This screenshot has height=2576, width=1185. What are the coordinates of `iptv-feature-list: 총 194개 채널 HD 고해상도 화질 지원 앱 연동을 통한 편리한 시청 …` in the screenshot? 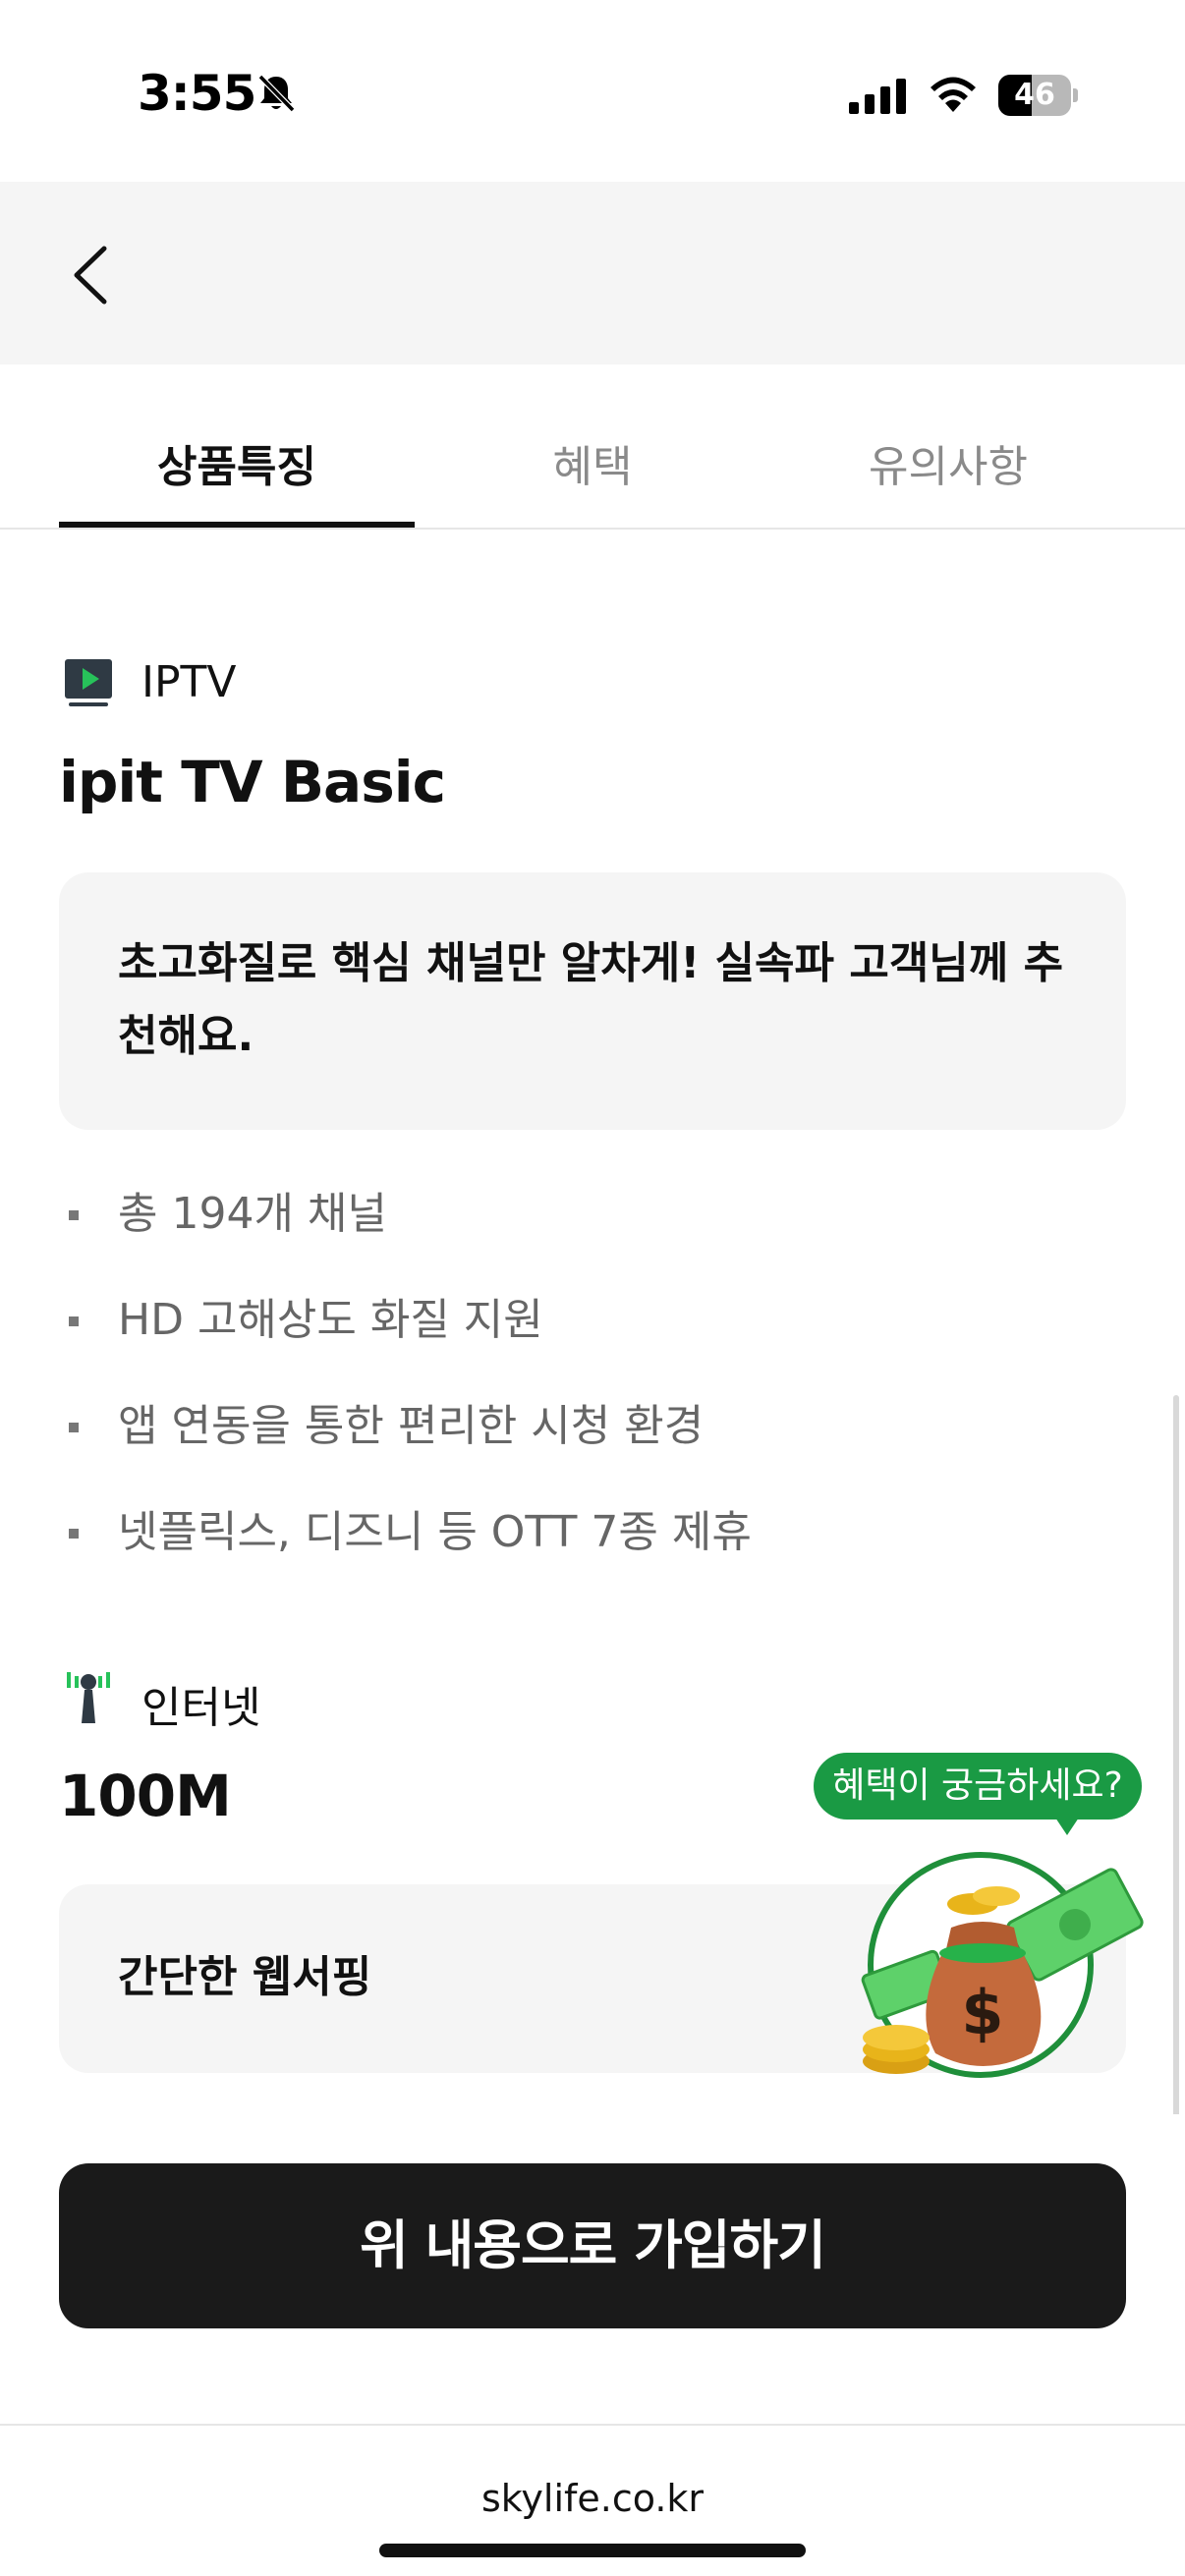 It's located at (592, 1386).